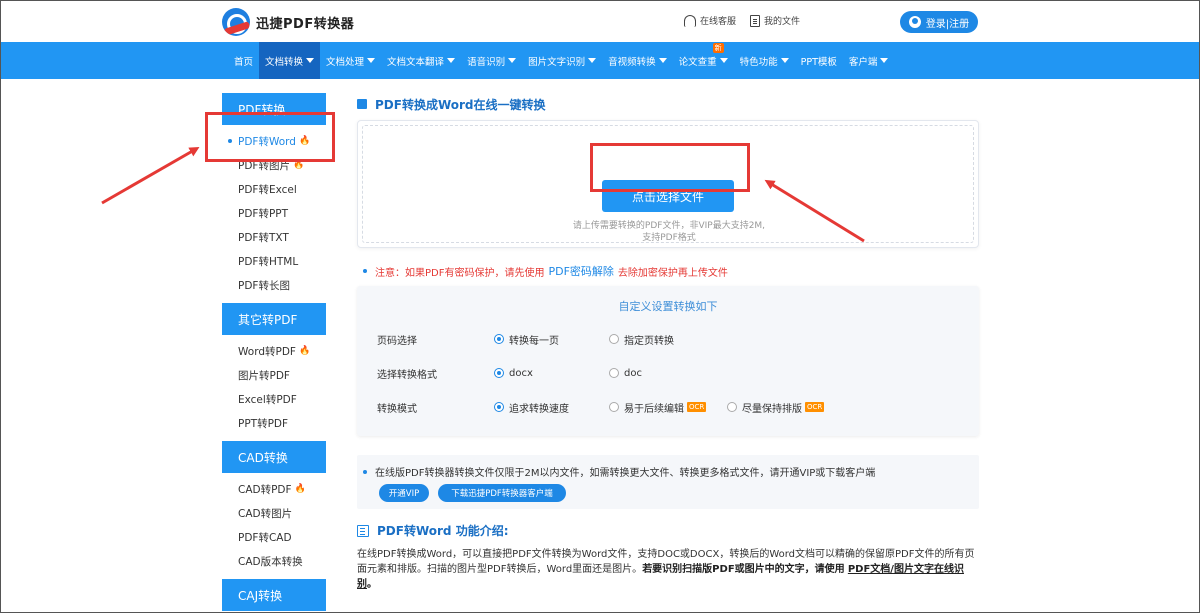  I want to click on nav-item-2: 文档处理, so click(350, 60).